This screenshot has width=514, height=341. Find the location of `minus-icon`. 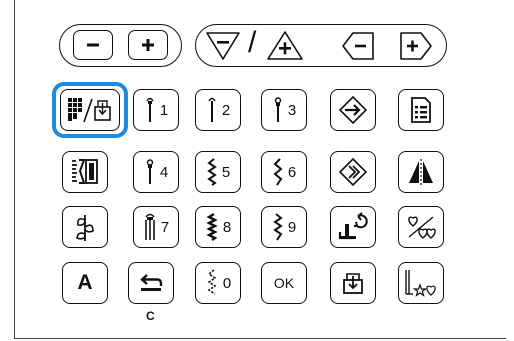

minus-icon is located at coordinates (93, 45).